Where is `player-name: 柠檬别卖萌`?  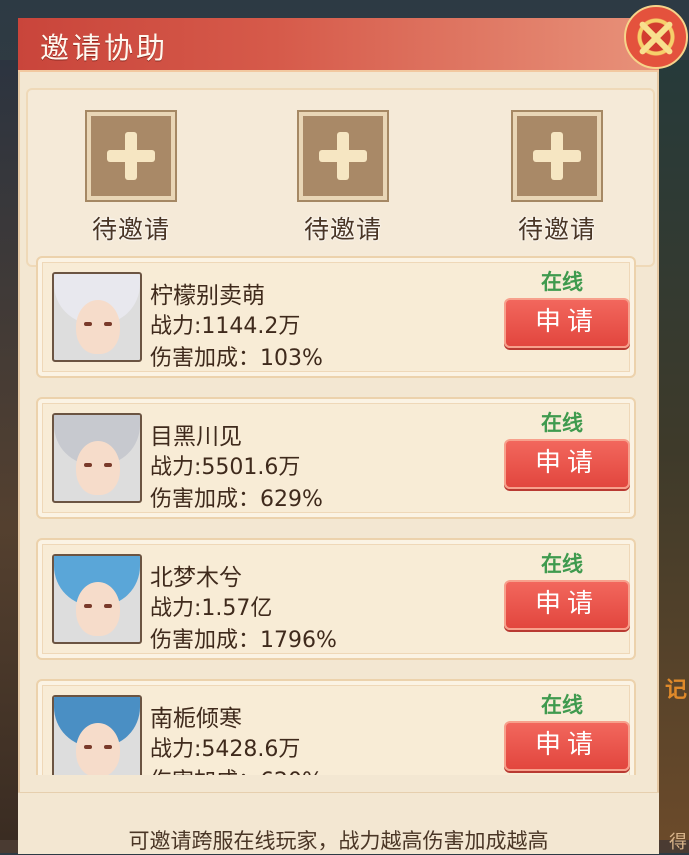
player-name: 柠檬别卖萌 is located at coordinates (207, 296).